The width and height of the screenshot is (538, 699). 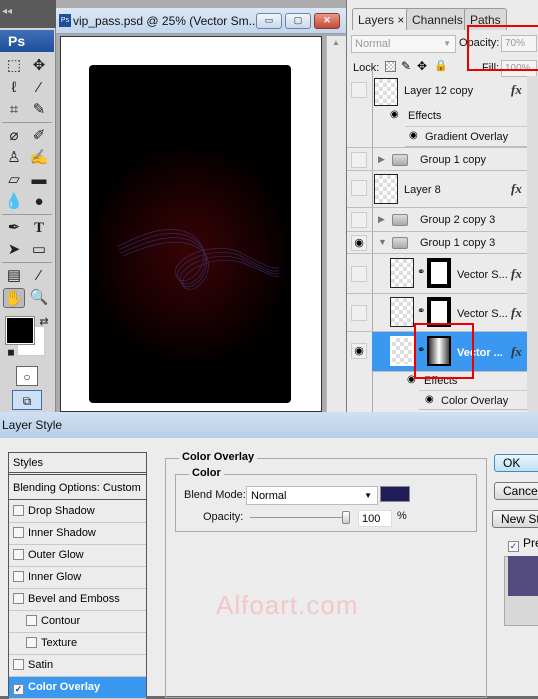 I want to click on style-item-inner-shadow: Inner Shadow, so click(x=77, y=534).